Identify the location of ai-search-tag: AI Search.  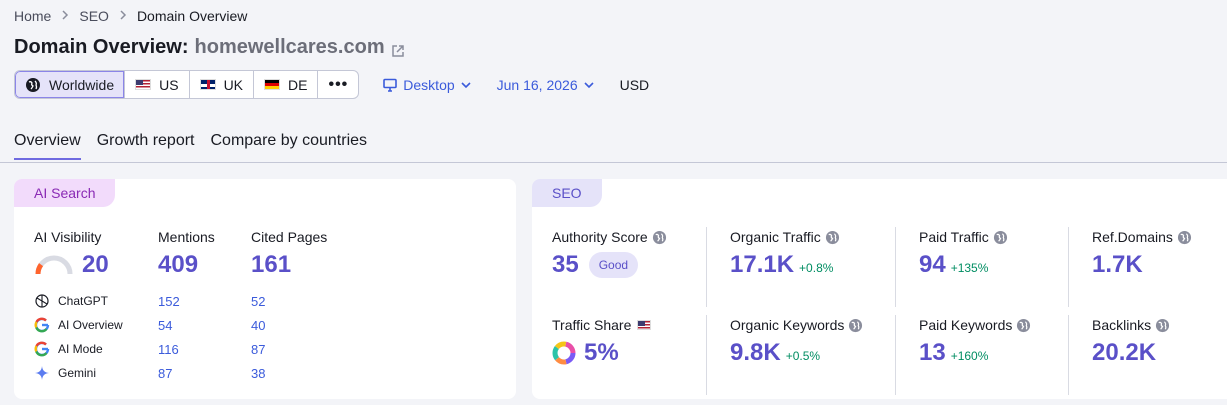
(65, 193).